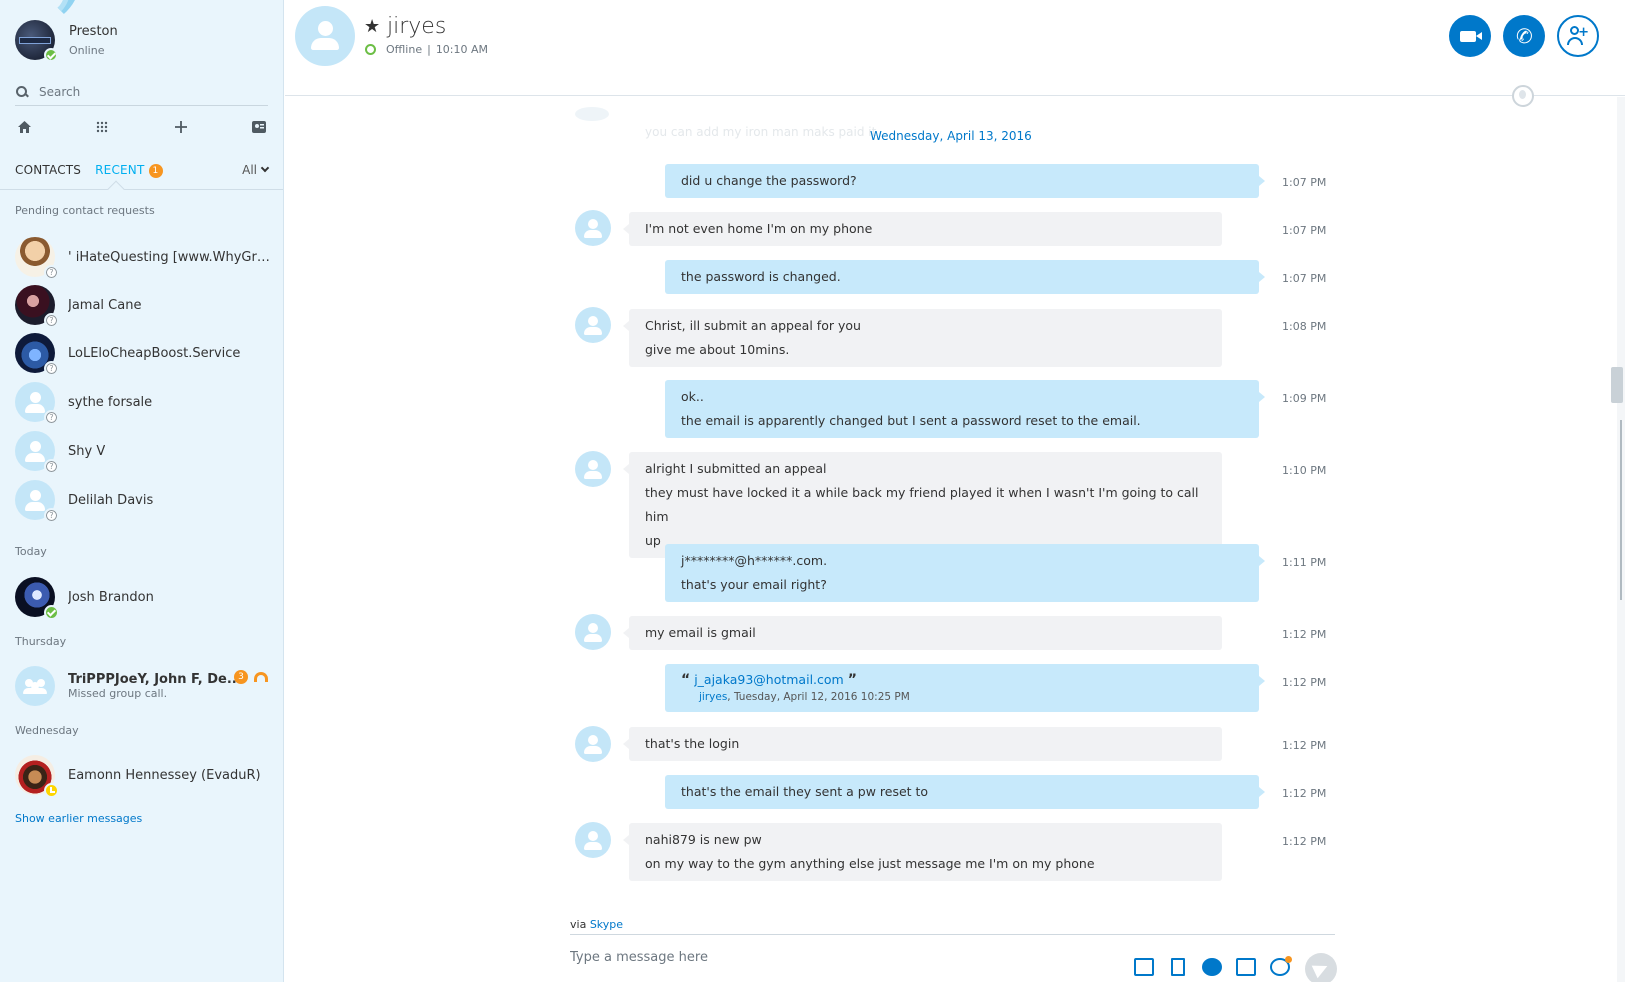 The width and height of the screenshot is (1625, 982). Describe the element at coordinates (404, 49) in the screenshot. I see `status-text: Offline` at that location.